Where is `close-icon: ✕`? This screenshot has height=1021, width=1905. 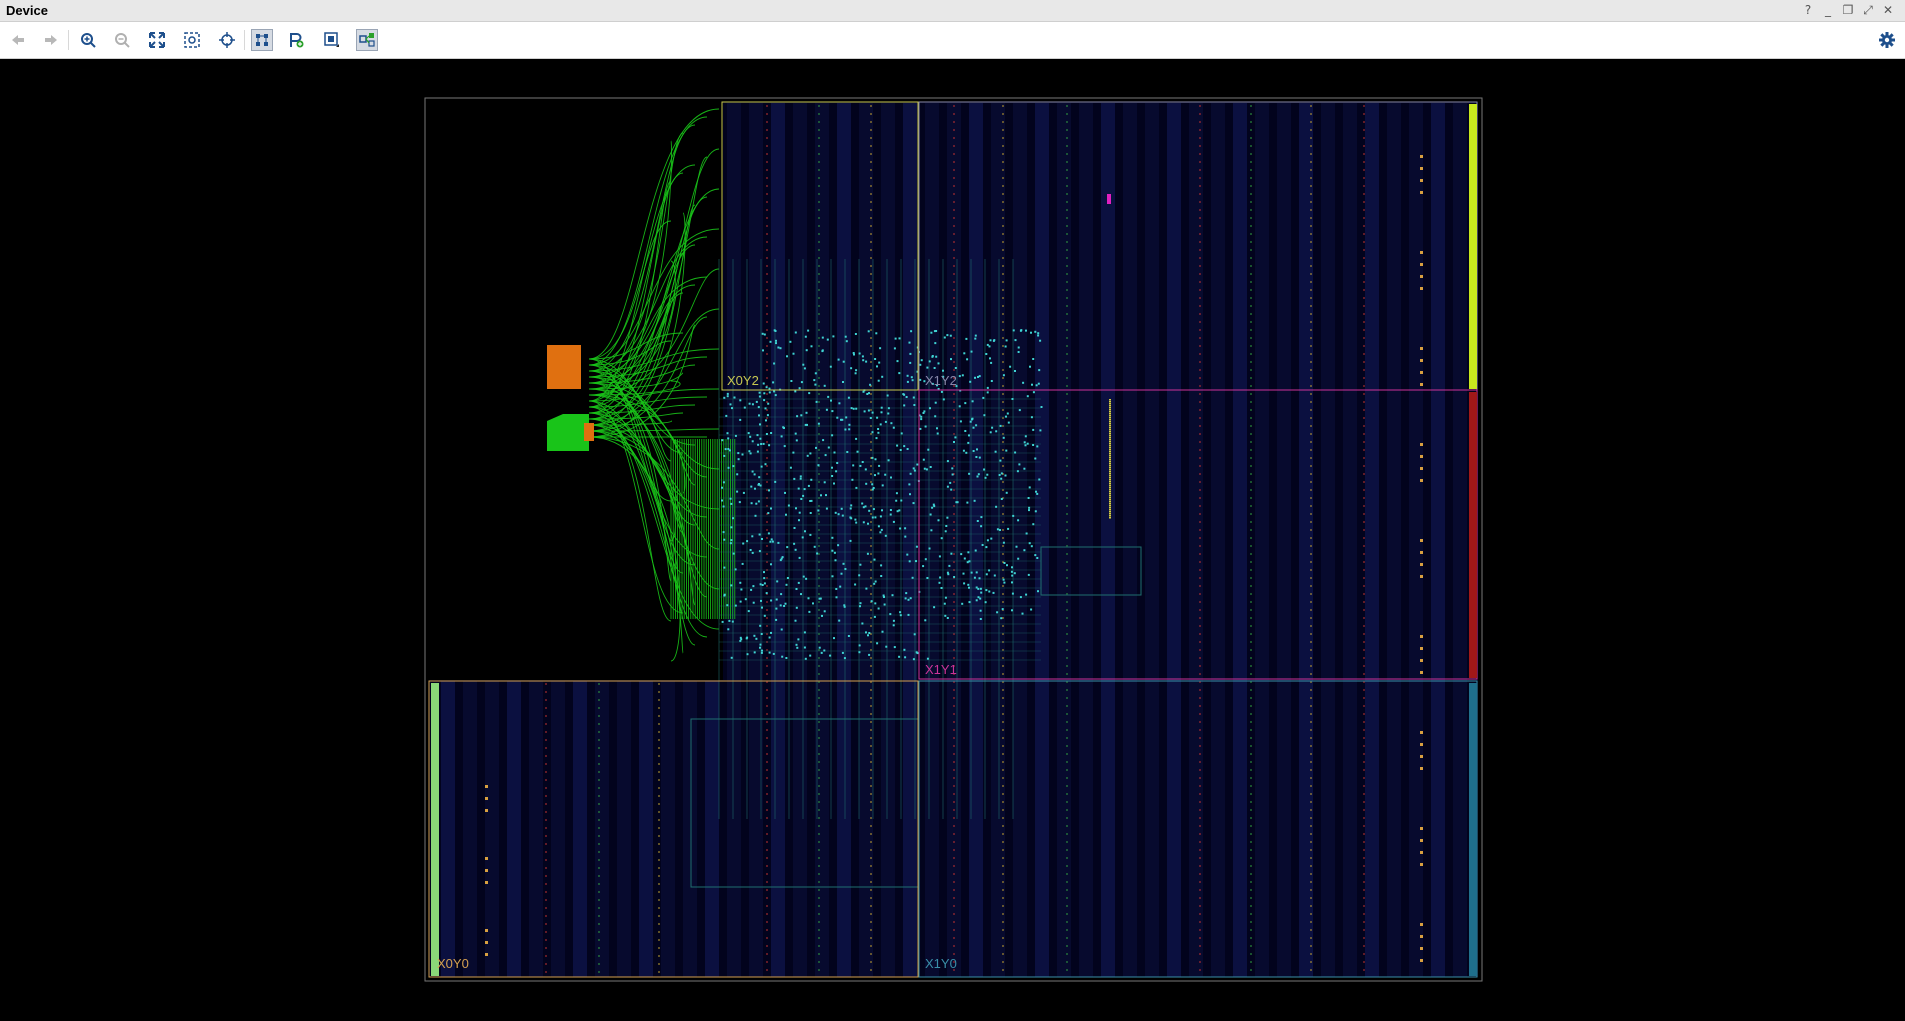
close-icon: ✕ is located at coordinates (1888, 10).